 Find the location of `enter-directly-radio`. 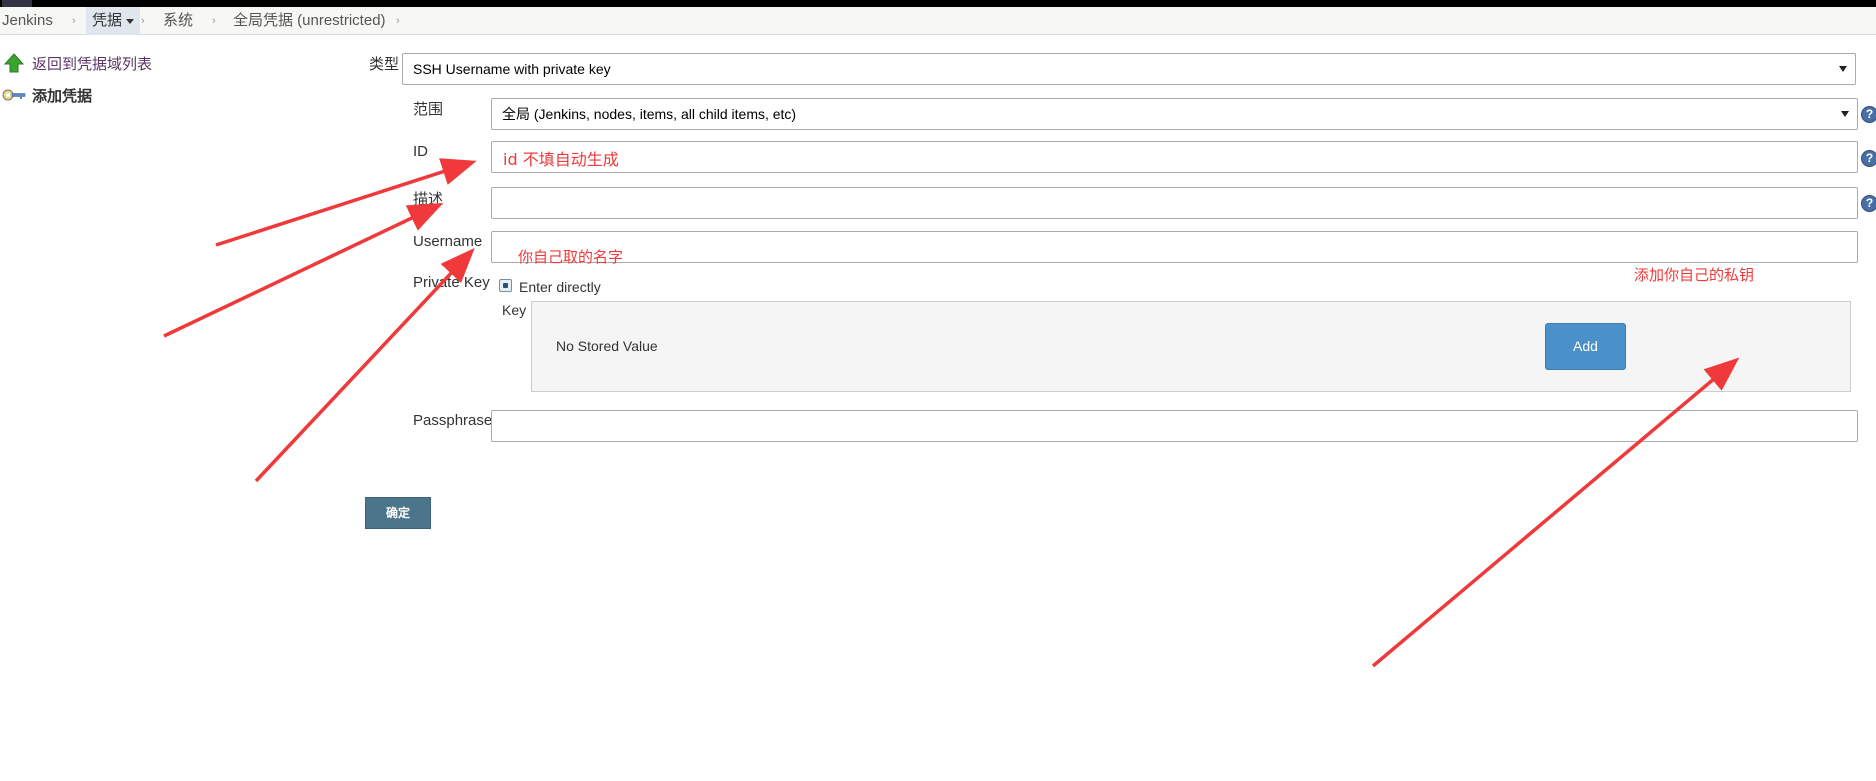

enter-directly-radio is located at coordinates (505, 285).